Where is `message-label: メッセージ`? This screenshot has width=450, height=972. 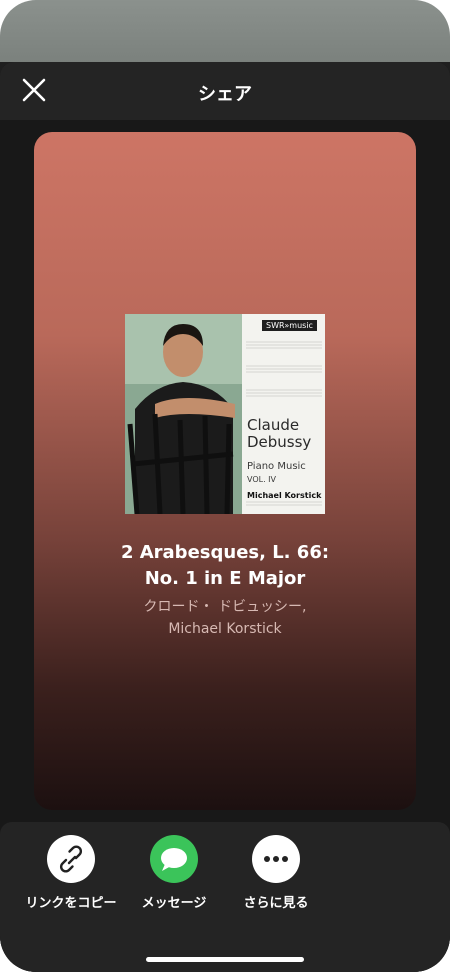
message-label: メッセージ is located at coordinates (174, 903).